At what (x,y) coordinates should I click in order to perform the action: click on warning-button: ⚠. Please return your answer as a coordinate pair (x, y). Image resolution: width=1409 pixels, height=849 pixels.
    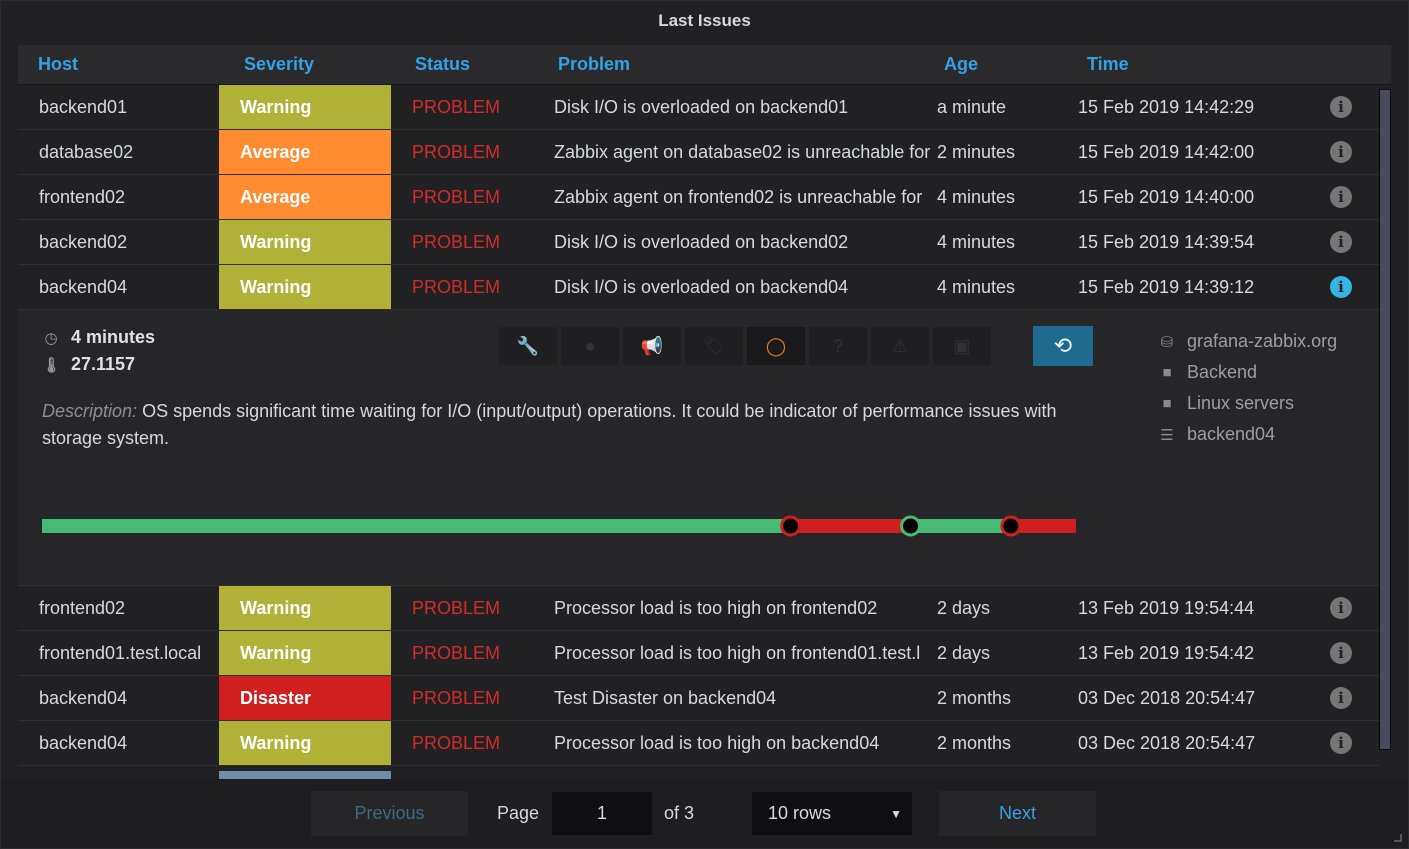
    Looking at the image, I should click on (900, 346).